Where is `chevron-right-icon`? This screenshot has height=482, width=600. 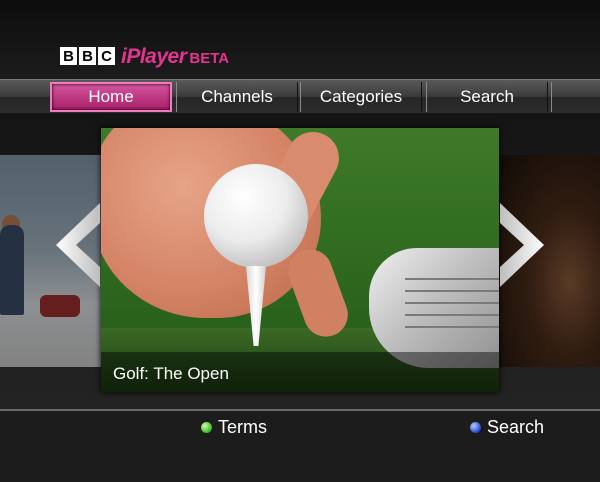 chevron-right-icon is located at coordinates (522, 245).